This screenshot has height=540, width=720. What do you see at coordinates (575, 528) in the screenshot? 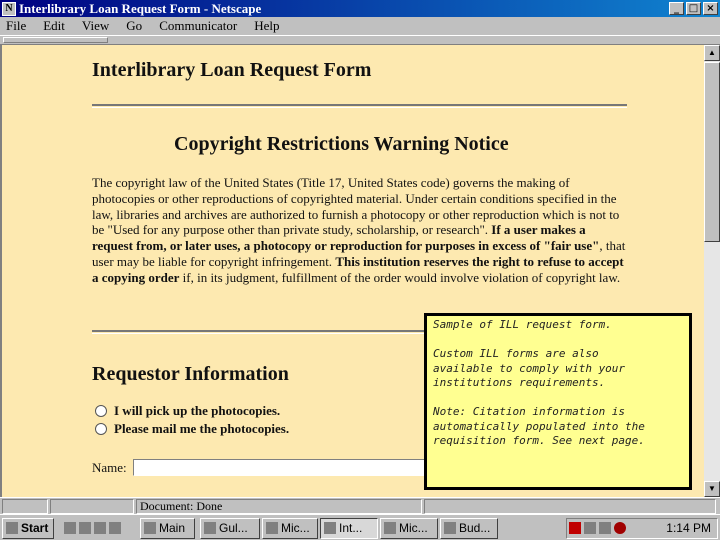
I see `netscape-tray-icon` at bounding box center [575, 528].